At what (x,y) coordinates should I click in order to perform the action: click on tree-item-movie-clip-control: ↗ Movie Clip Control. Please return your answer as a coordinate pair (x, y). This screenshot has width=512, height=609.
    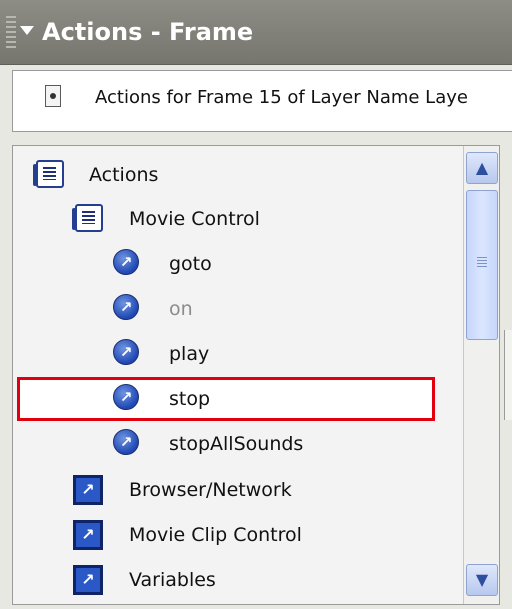
    Looking at the image, I should click on (238, 534).